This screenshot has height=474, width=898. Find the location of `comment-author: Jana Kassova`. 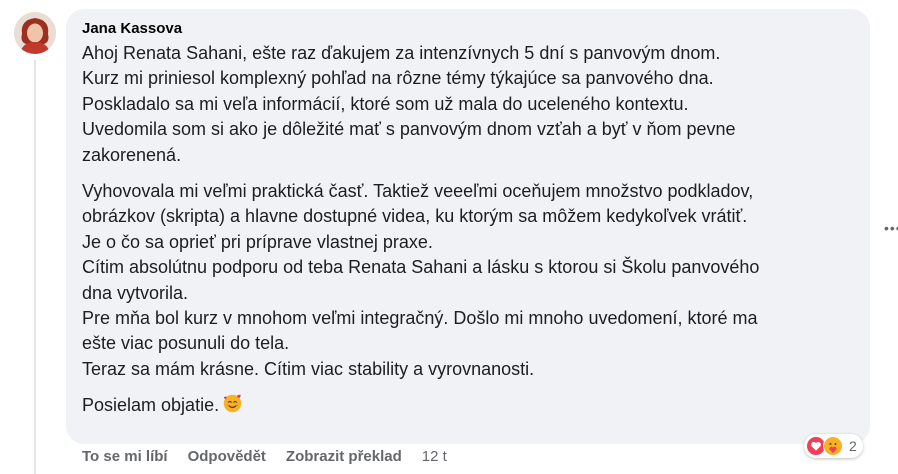

comment-author: Jana Kassova is located at coordinates (468, 29).